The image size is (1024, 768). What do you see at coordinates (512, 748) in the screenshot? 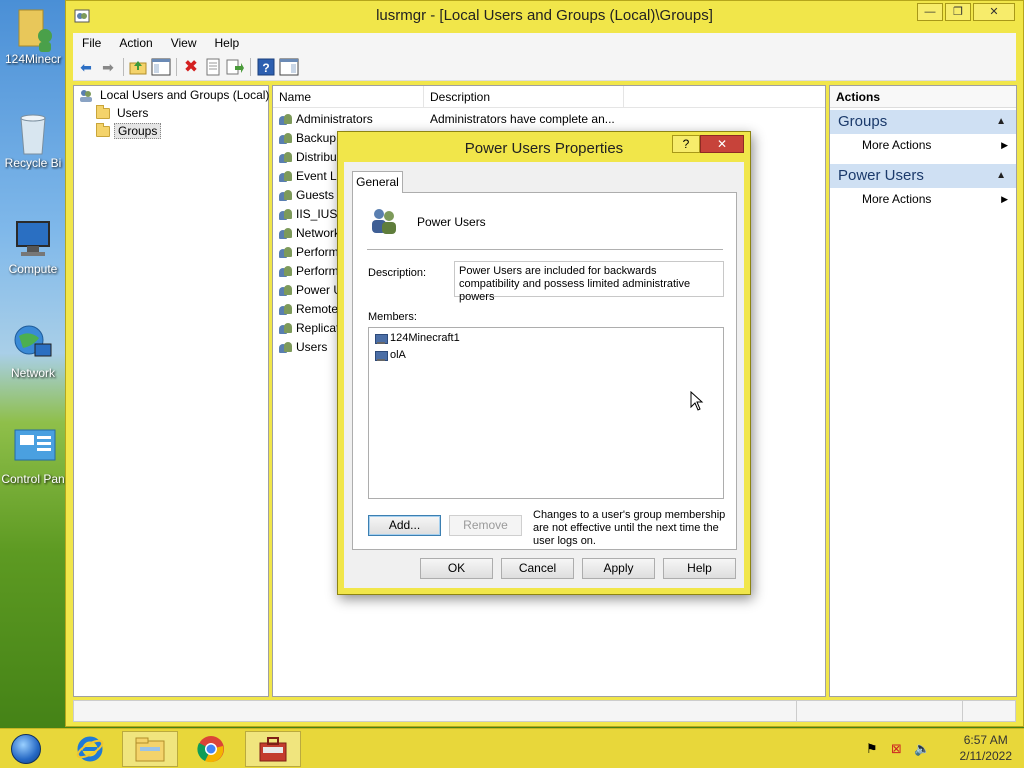
I see `taskbar: ⚑ ⊠ 🔈 6:57 AM 2/11/2022` at bounding box center [512, 748].